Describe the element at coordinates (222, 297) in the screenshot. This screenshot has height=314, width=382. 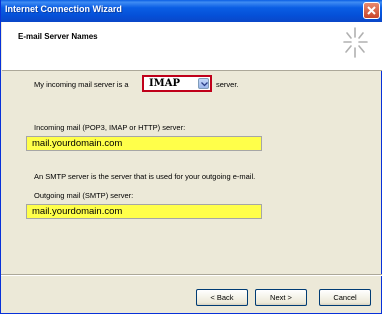
I see `back-button: < Back` at that location.